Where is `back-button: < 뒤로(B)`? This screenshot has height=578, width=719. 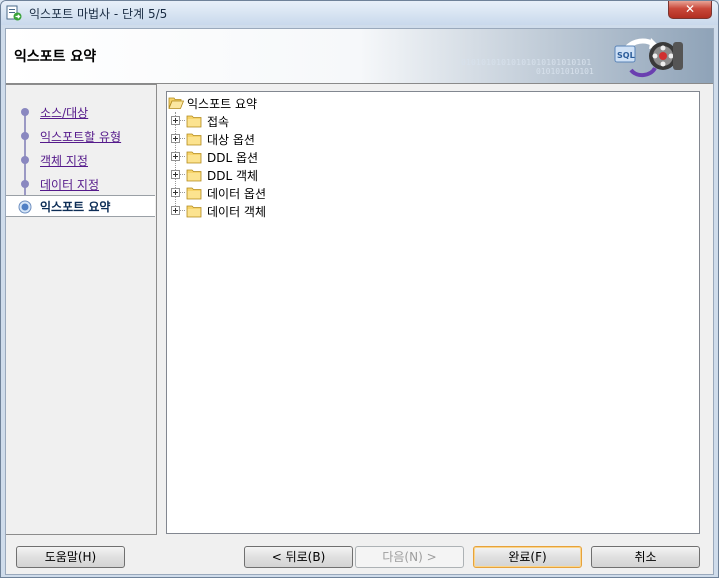
back-button: < 뒤로(B) is located at coordinates (298, 557).